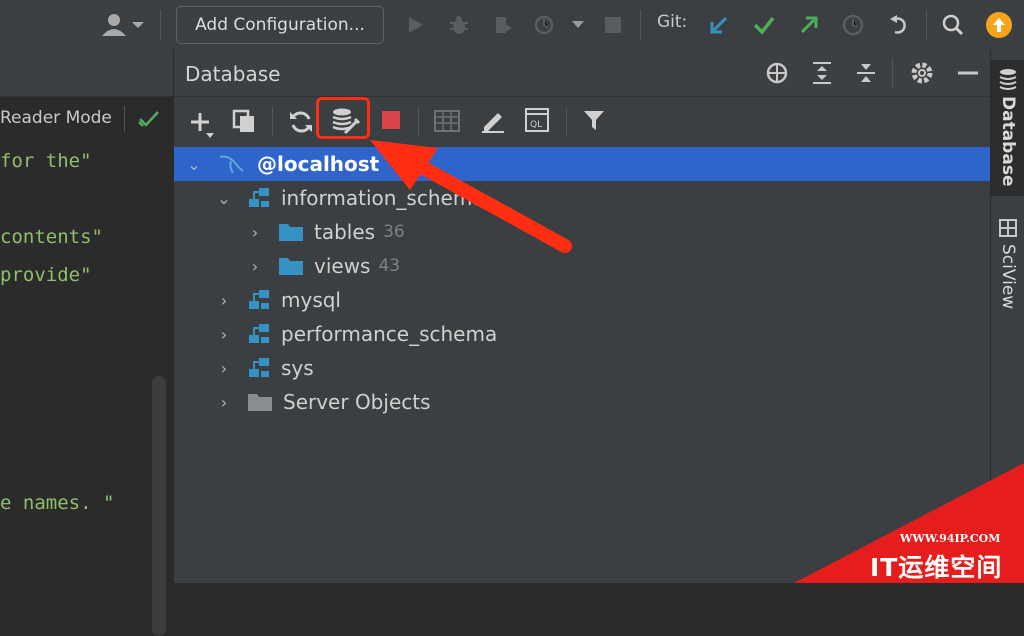  I want to click on coverage-icon, so click(503, 25).